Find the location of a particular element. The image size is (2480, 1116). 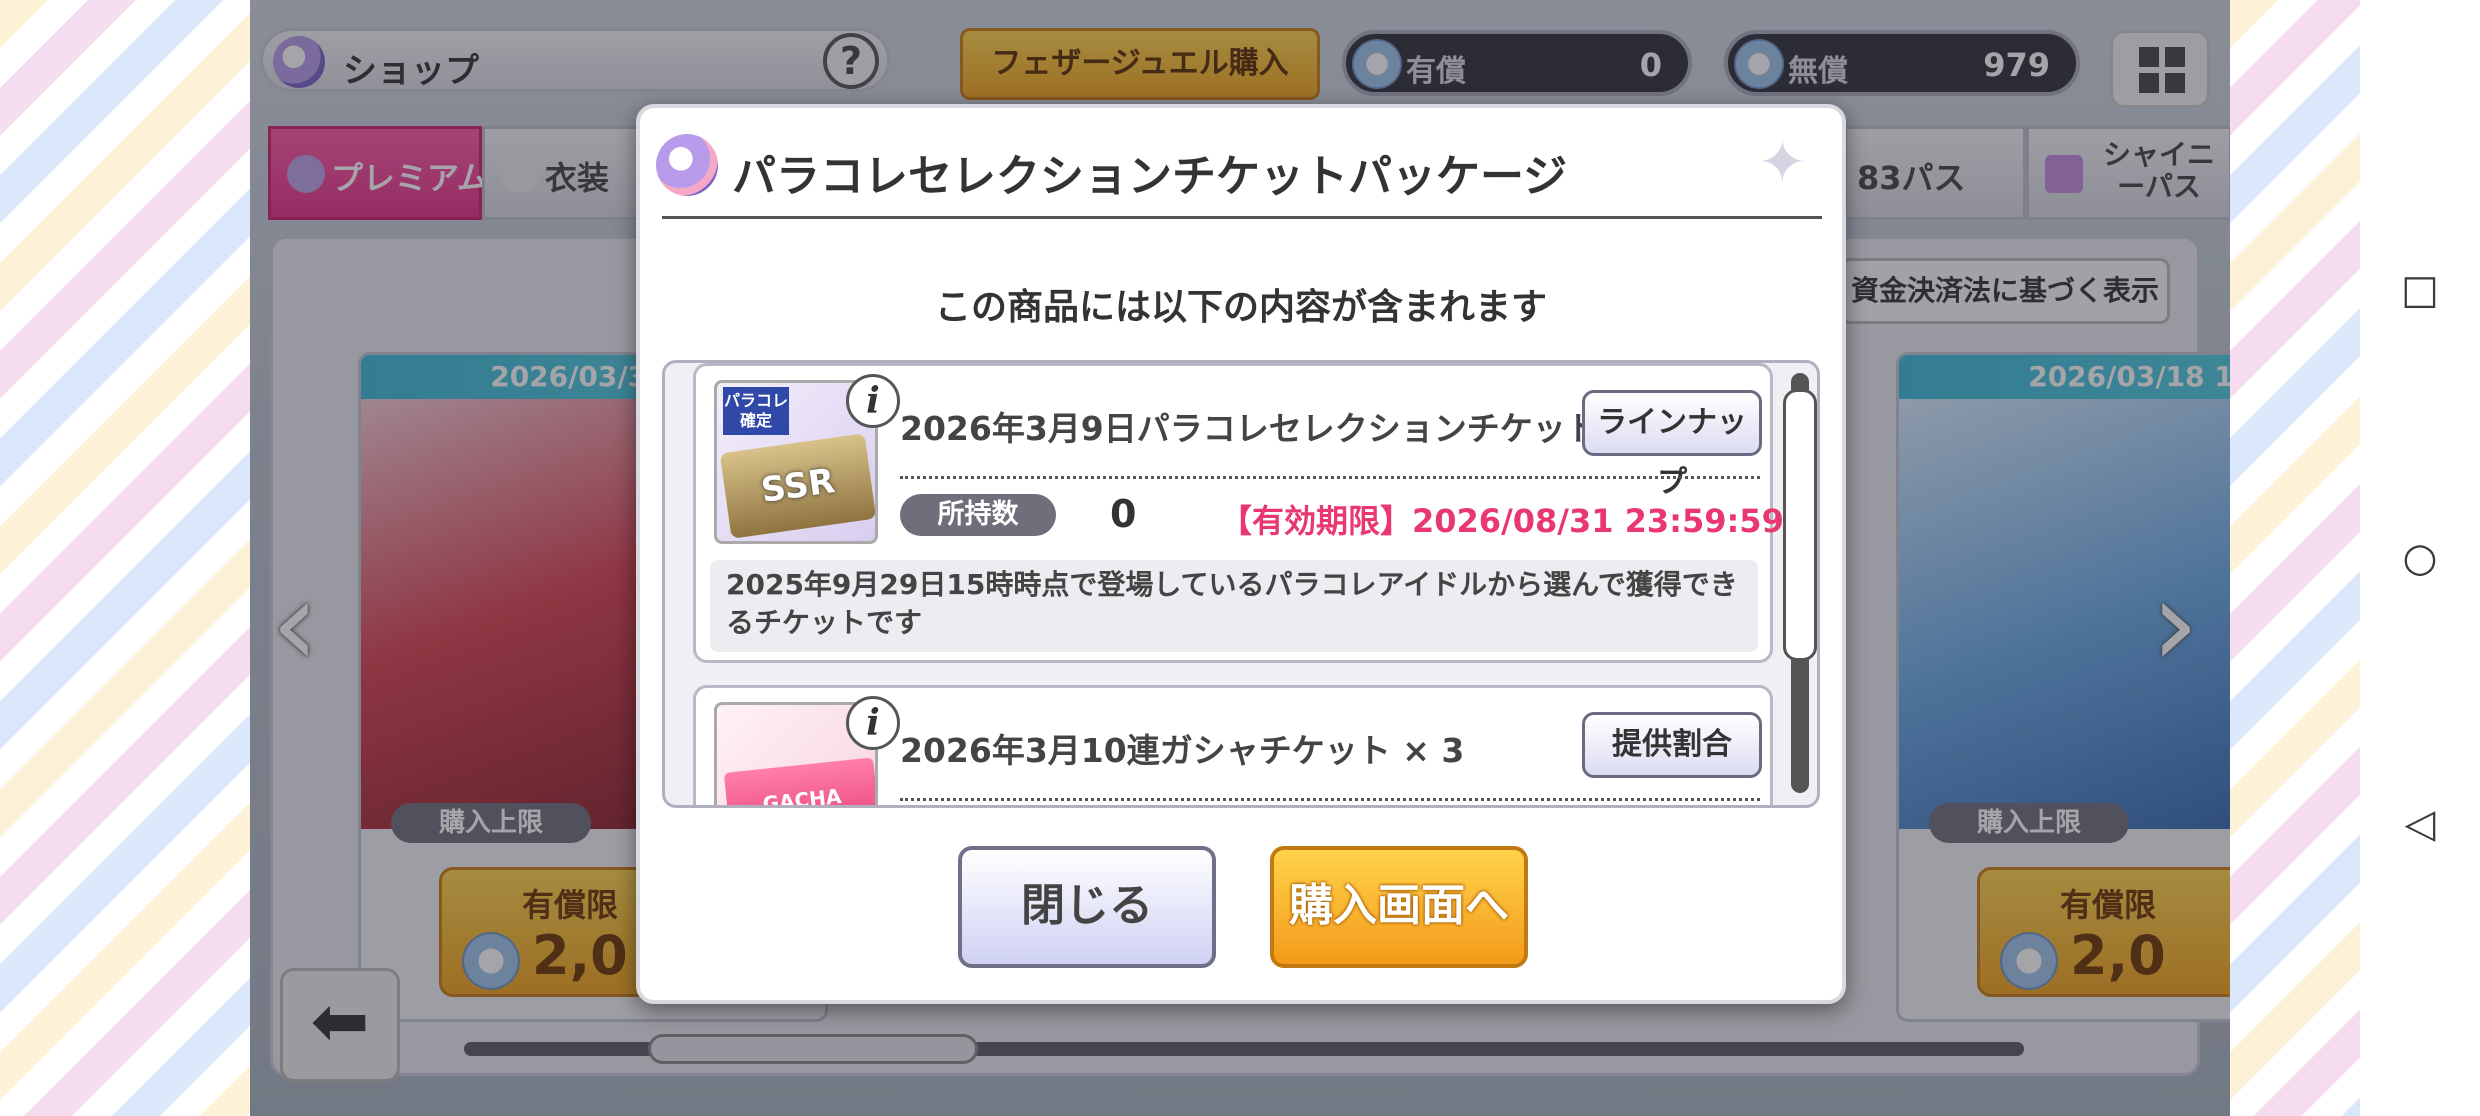

package-icon is located at coordinates (687, 165).